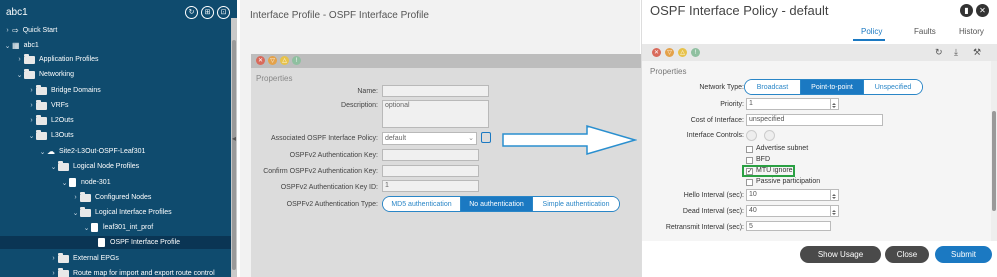 This screenshot has height=277, width=997. I want to click on auth-type-none: No authentication, so click(497, 204).